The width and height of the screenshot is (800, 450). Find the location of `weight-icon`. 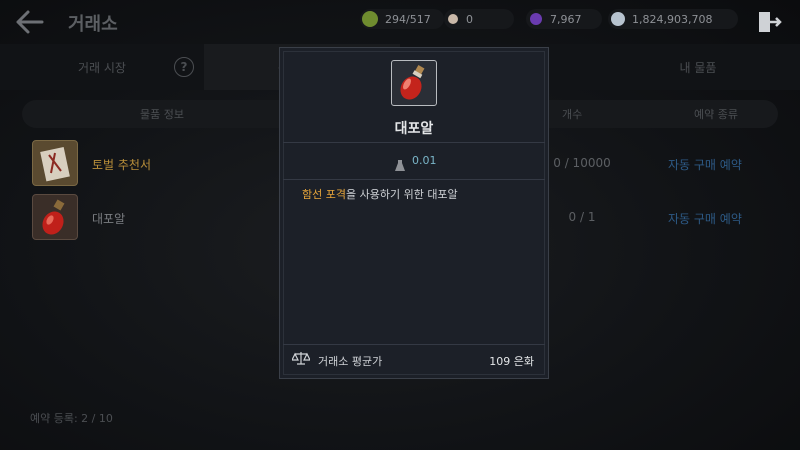

weight-icon is located at coordinates (400, 163).